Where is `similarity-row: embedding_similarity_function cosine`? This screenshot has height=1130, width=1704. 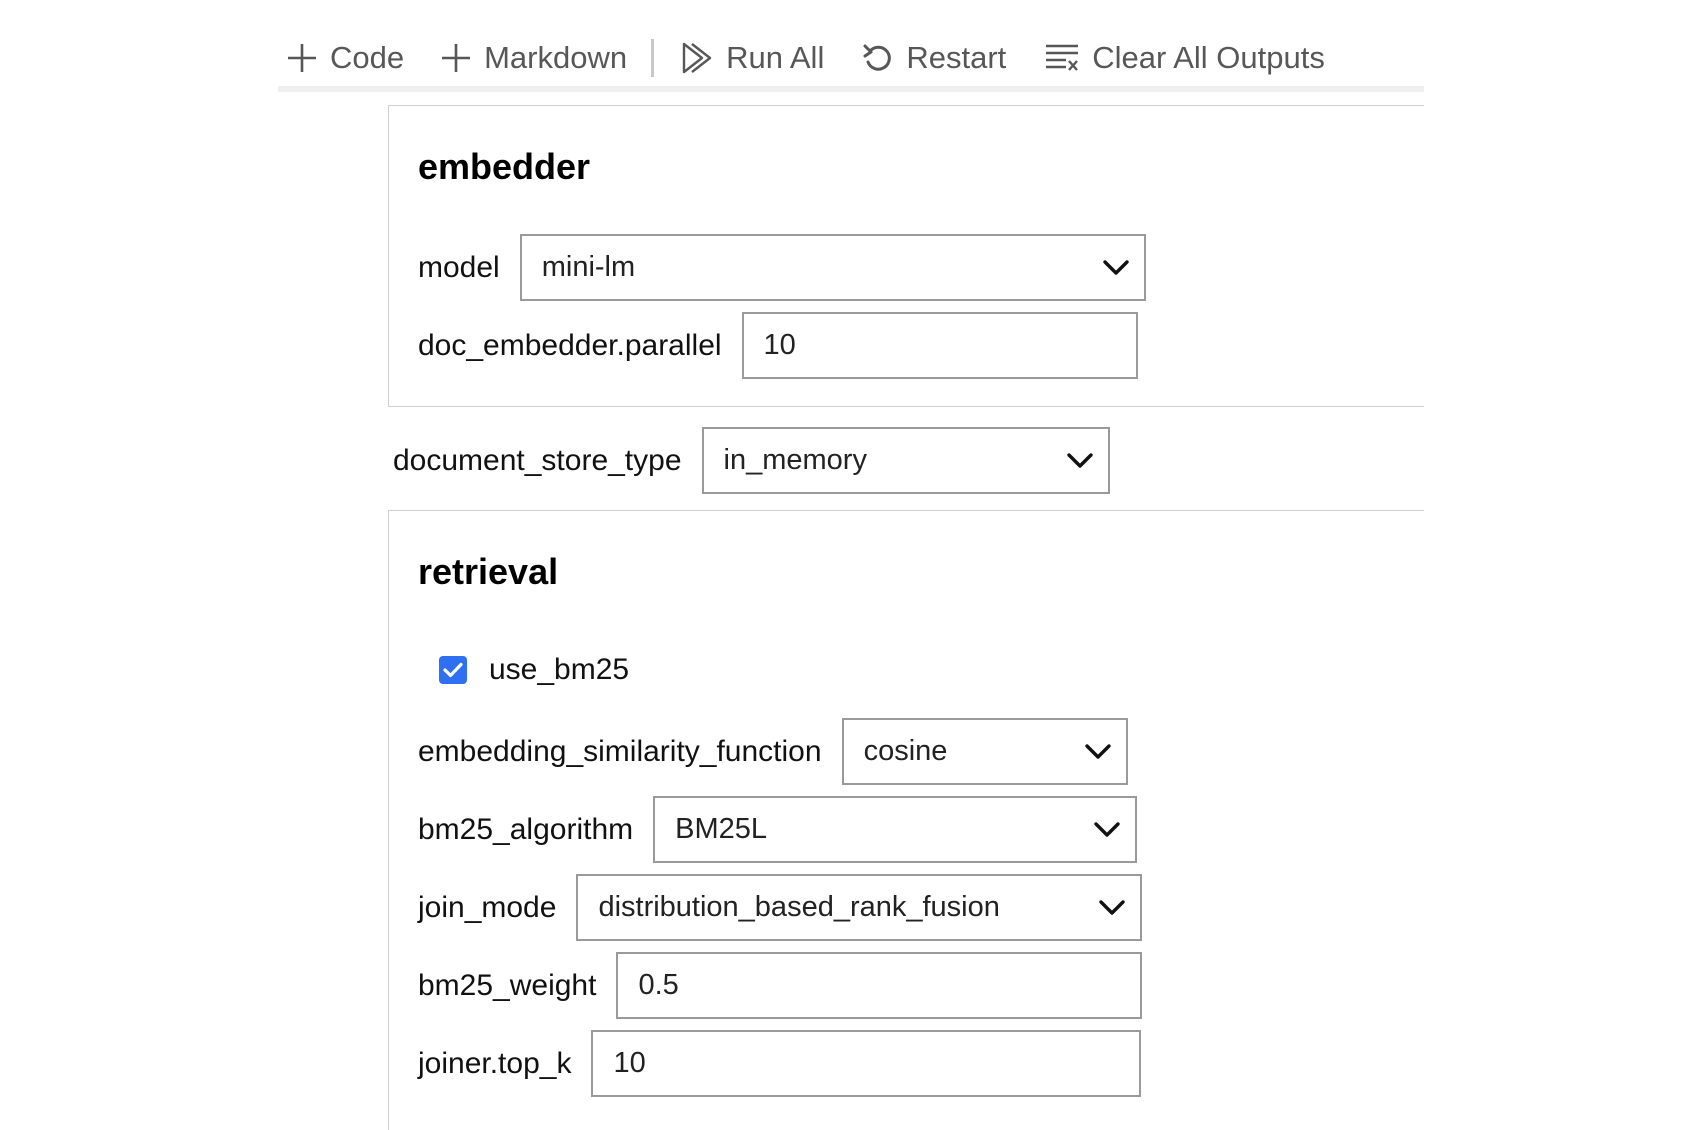
similarity-row: embedding_similarity_function cosine is located at coordinates (773, 751).